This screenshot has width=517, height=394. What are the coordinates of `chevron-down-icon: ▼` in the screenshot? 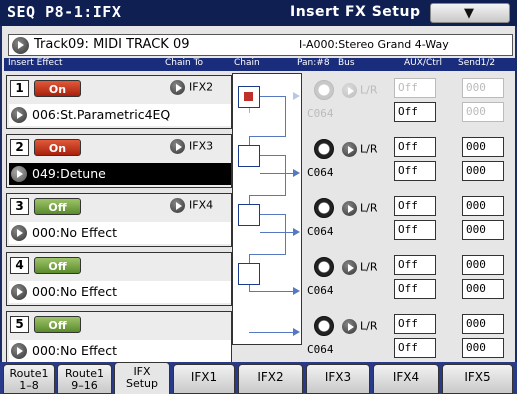 It's located at (469, 13).